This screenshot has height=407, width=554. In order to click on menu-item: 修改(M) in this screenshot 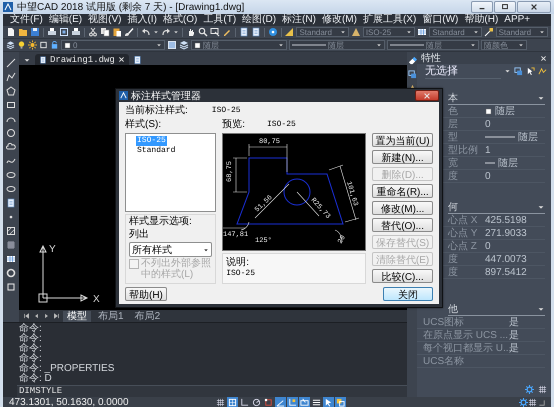, I will do `click(339, 20)`.